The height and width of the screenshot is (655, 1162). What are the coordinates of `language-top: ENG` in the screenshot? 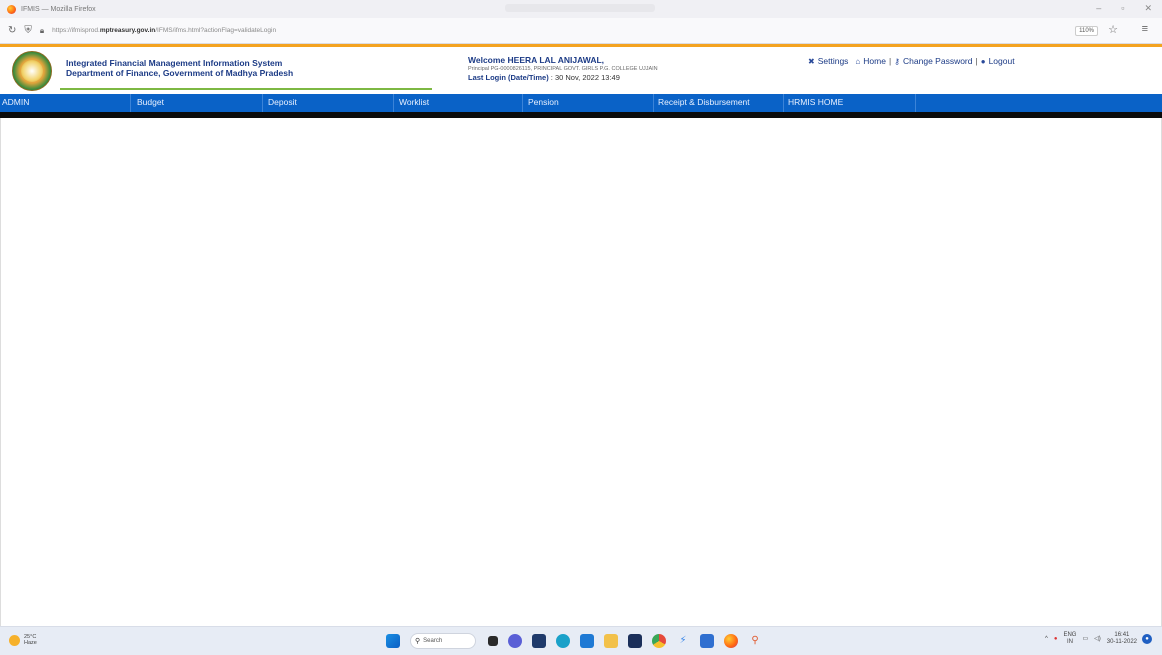 It's located at (1070, 635).